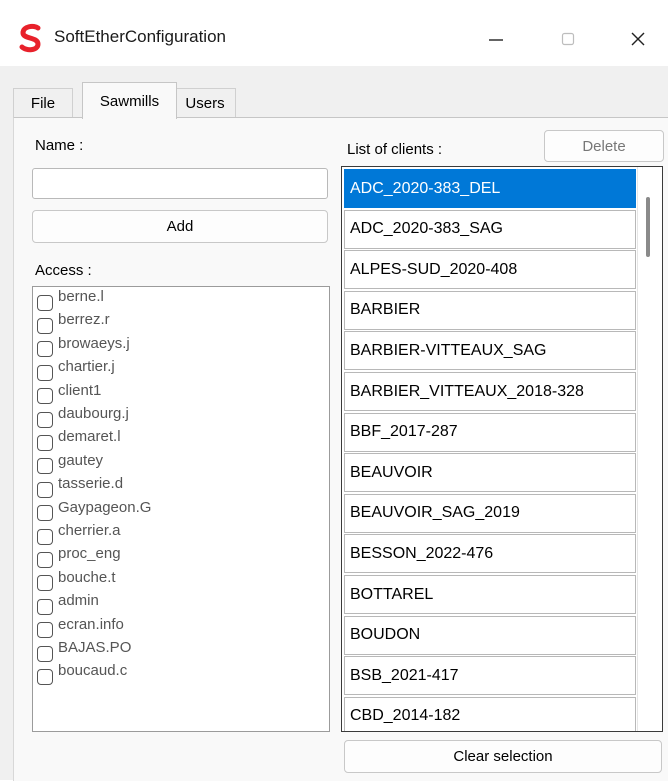 This screenshot has width=668, height=781. Describe the element at coordinates (43, 102) in the screenshot. I see `tab-file: File` at that location.